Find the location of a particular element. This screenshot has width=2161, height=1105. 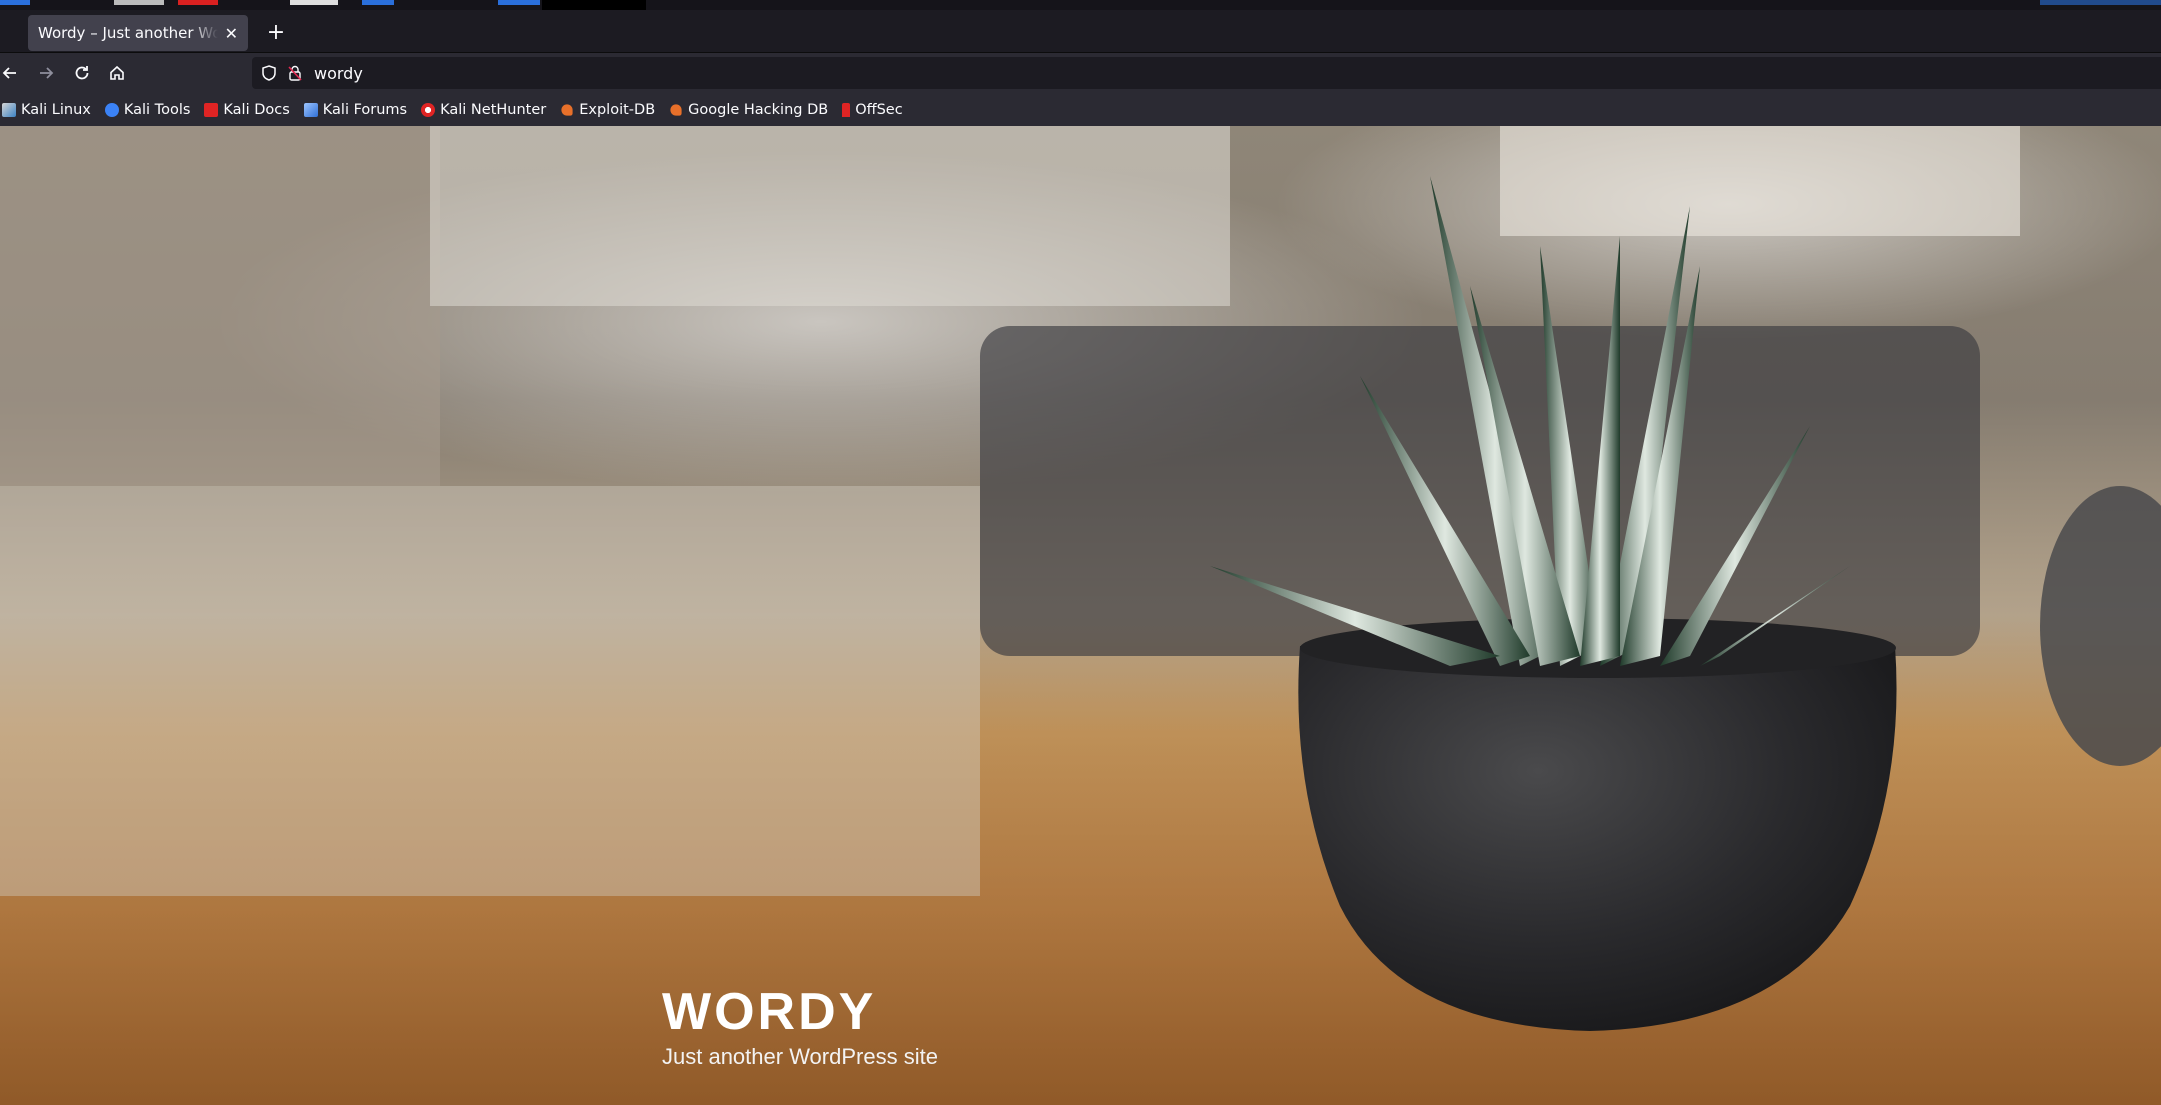

site-title: WORDY is located at coordinates (769, 1012).